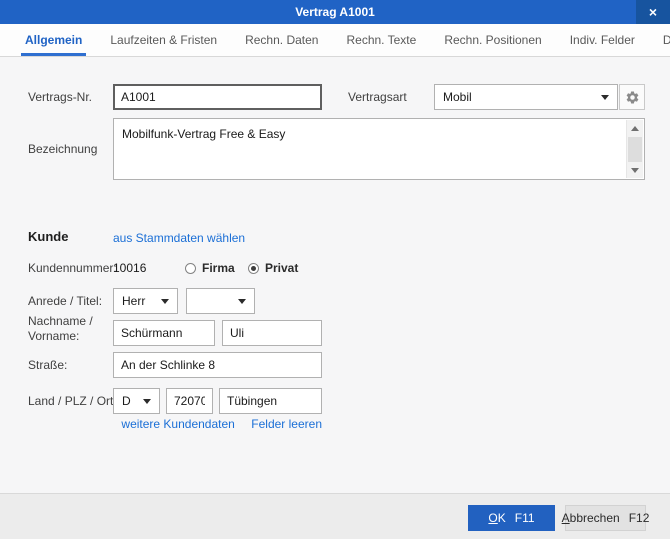 This screenshot has width=670, height=539. Describe the element at coordinates (253, 268) in the screenshot. I see `radio-privat-circle` at that location.